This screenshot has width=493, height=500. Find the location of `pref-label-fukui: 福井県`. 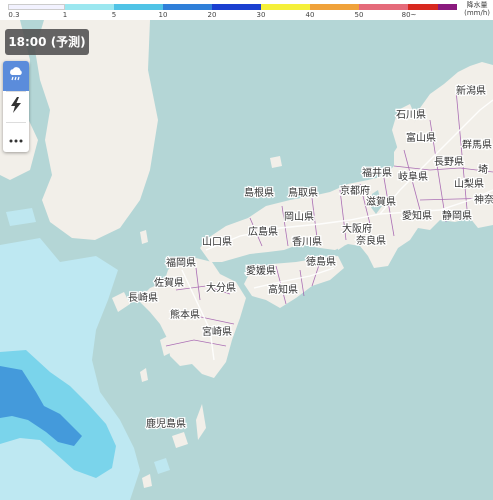

pref-label-fukui: 福井県 is located at coordinates (377, 172).